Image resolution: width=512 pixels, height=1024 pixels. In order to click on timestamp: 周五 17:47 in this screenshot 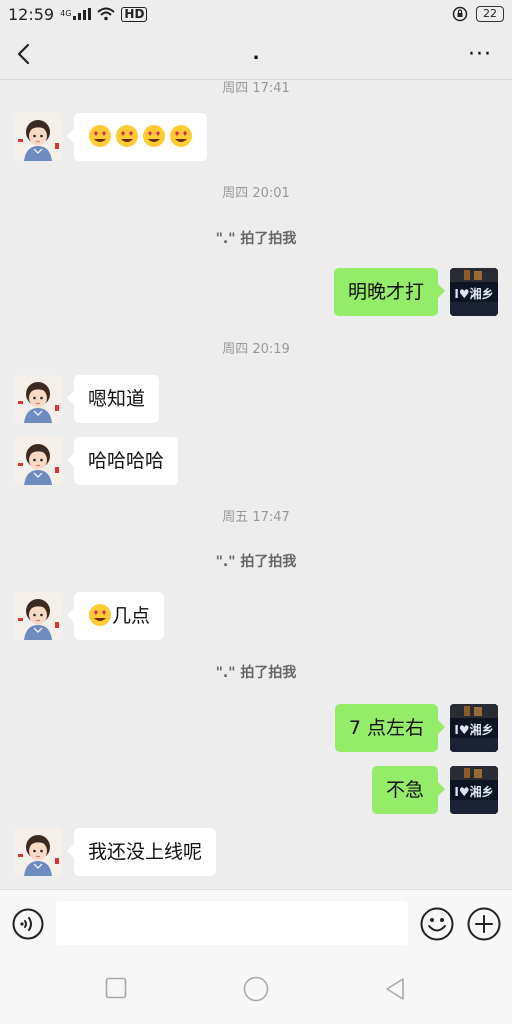, I will do `click(256, 517)`.